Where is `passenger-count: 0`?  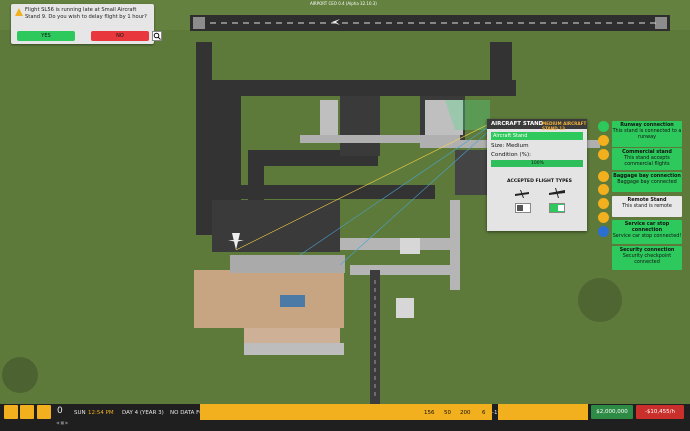
passenger-count: 0 is located at coordinates (60, 411).